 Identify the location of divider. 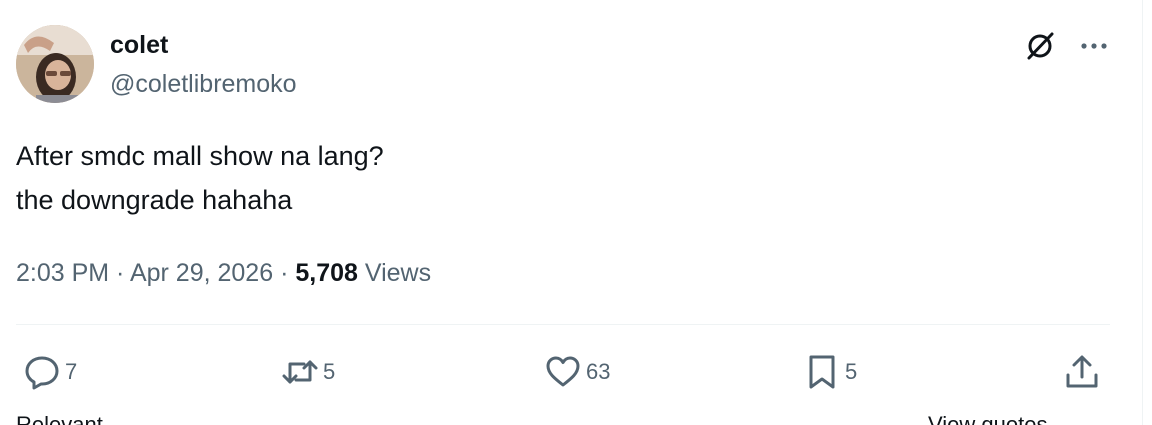
(563, 324).